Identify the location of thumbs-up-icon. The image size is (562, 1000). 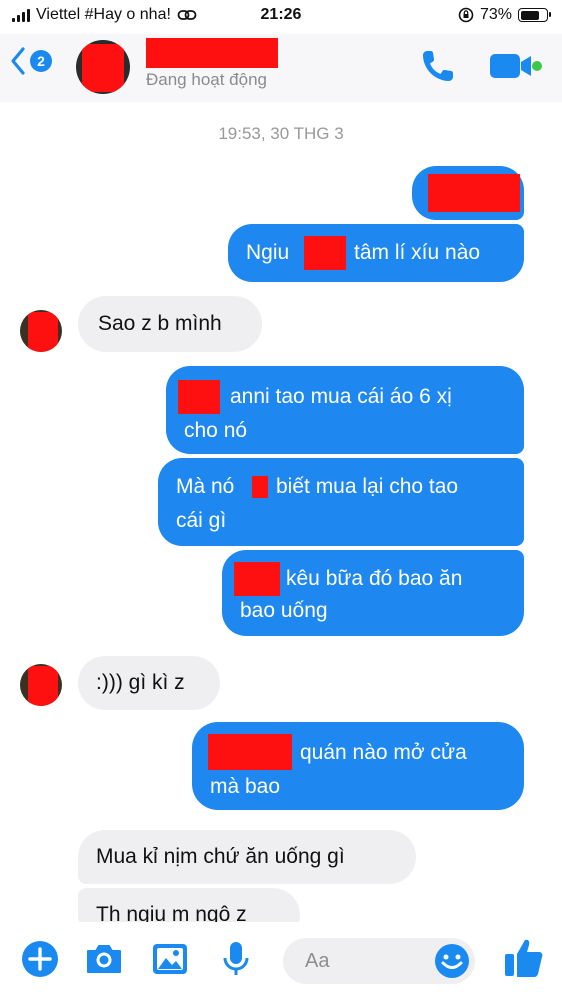
(524, 958).